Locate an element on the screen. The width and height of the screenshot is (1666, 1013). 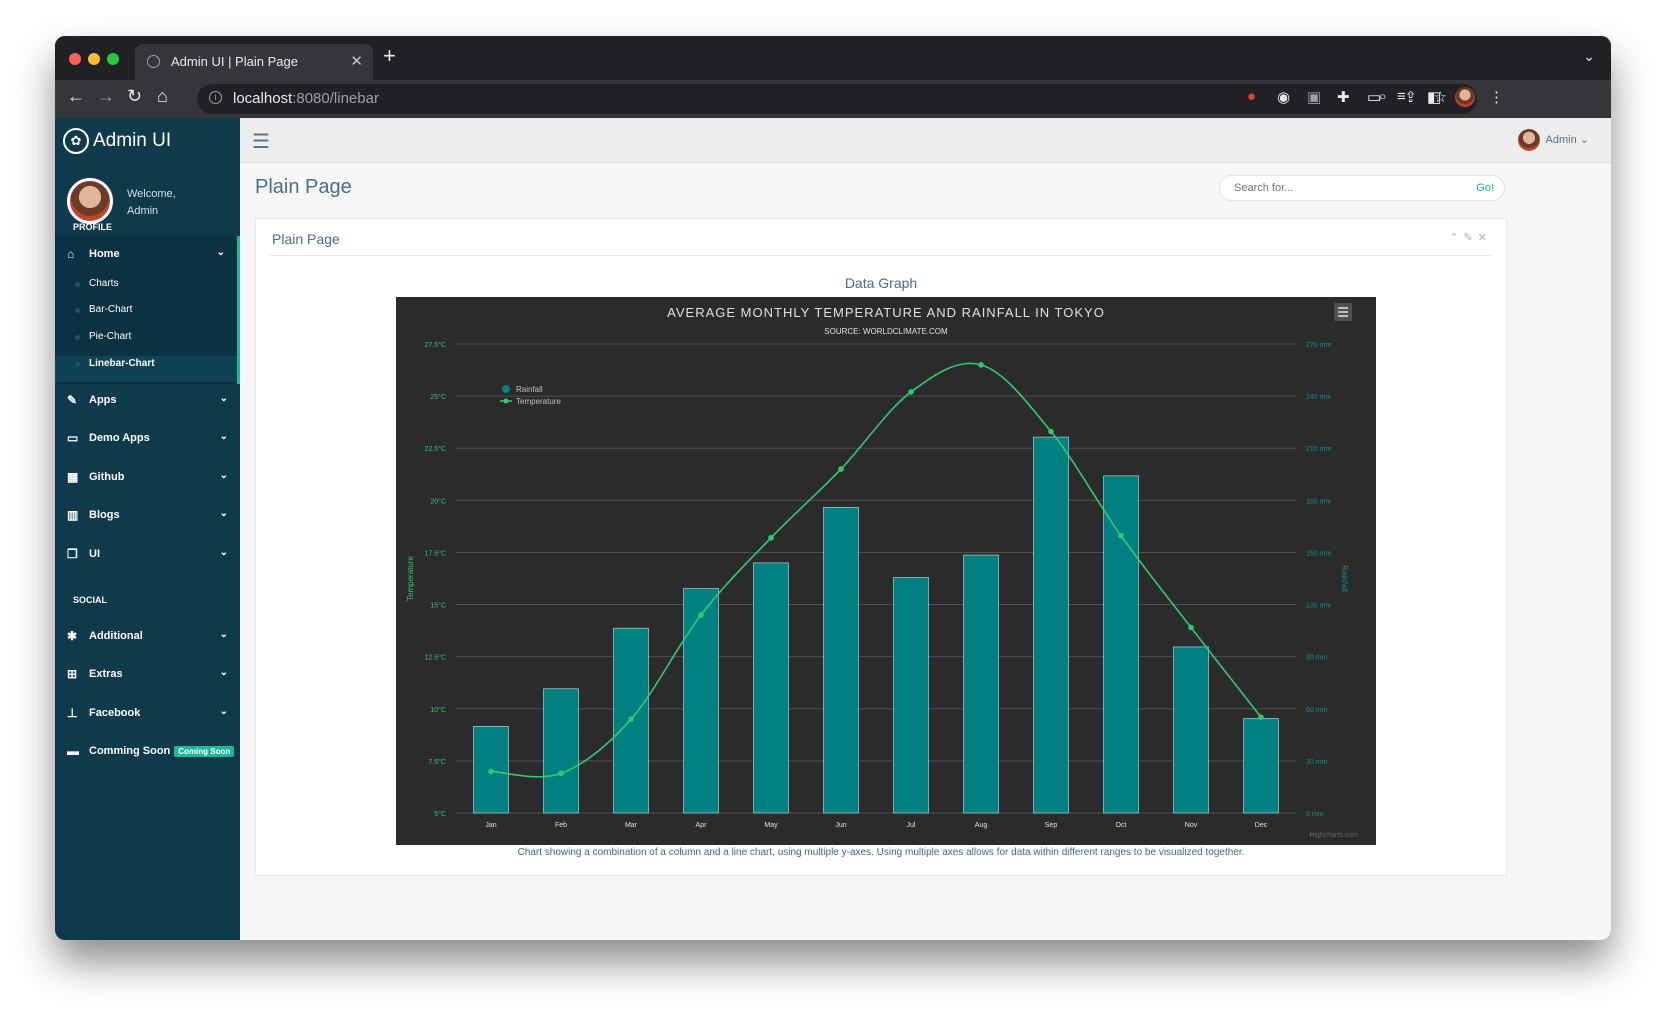
new-tab-button: + is located at coordinates (389, 56).